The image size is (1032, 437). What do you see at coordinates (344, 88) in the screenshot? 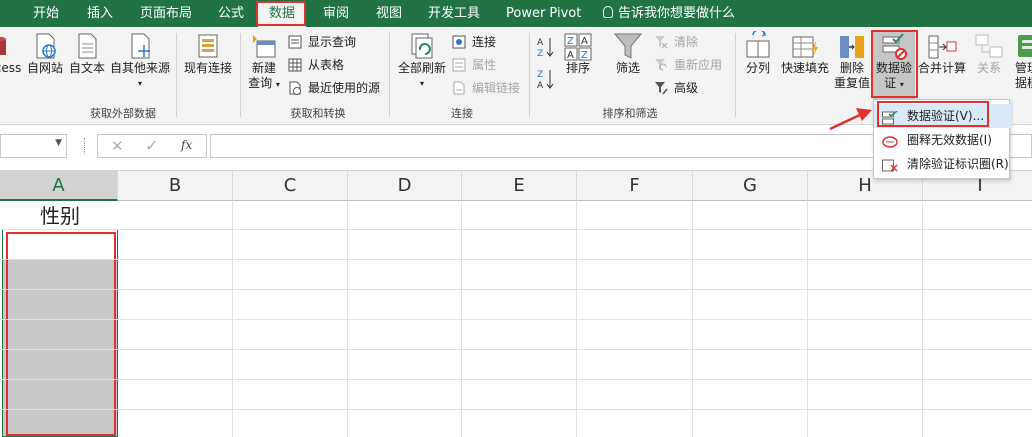
I see `recent-sources-label: 最近使用的源` at bounding box center [344, 88].